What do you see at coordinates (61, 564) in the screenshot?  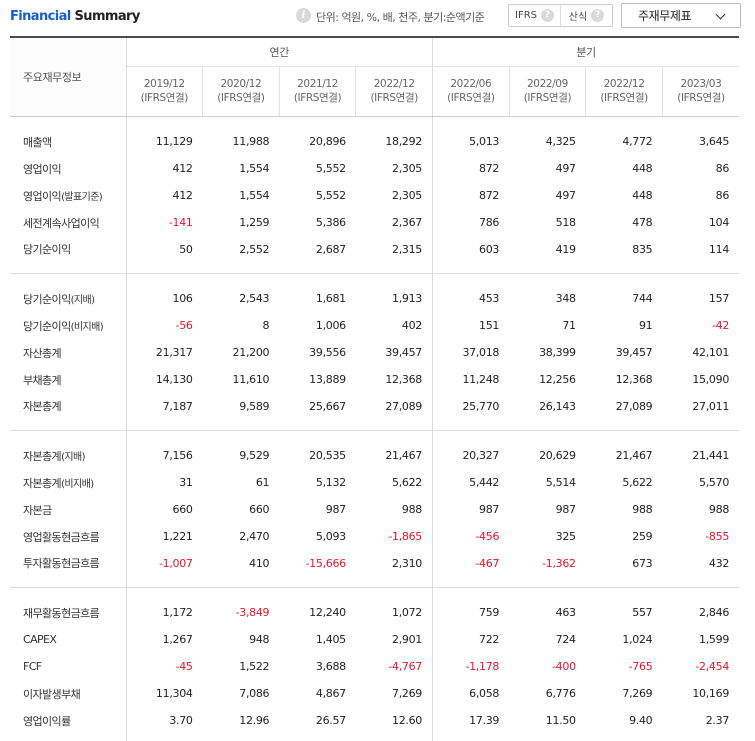 I see `row-label-text: 투자활동현금흐름` at bounding box center [61, 564].